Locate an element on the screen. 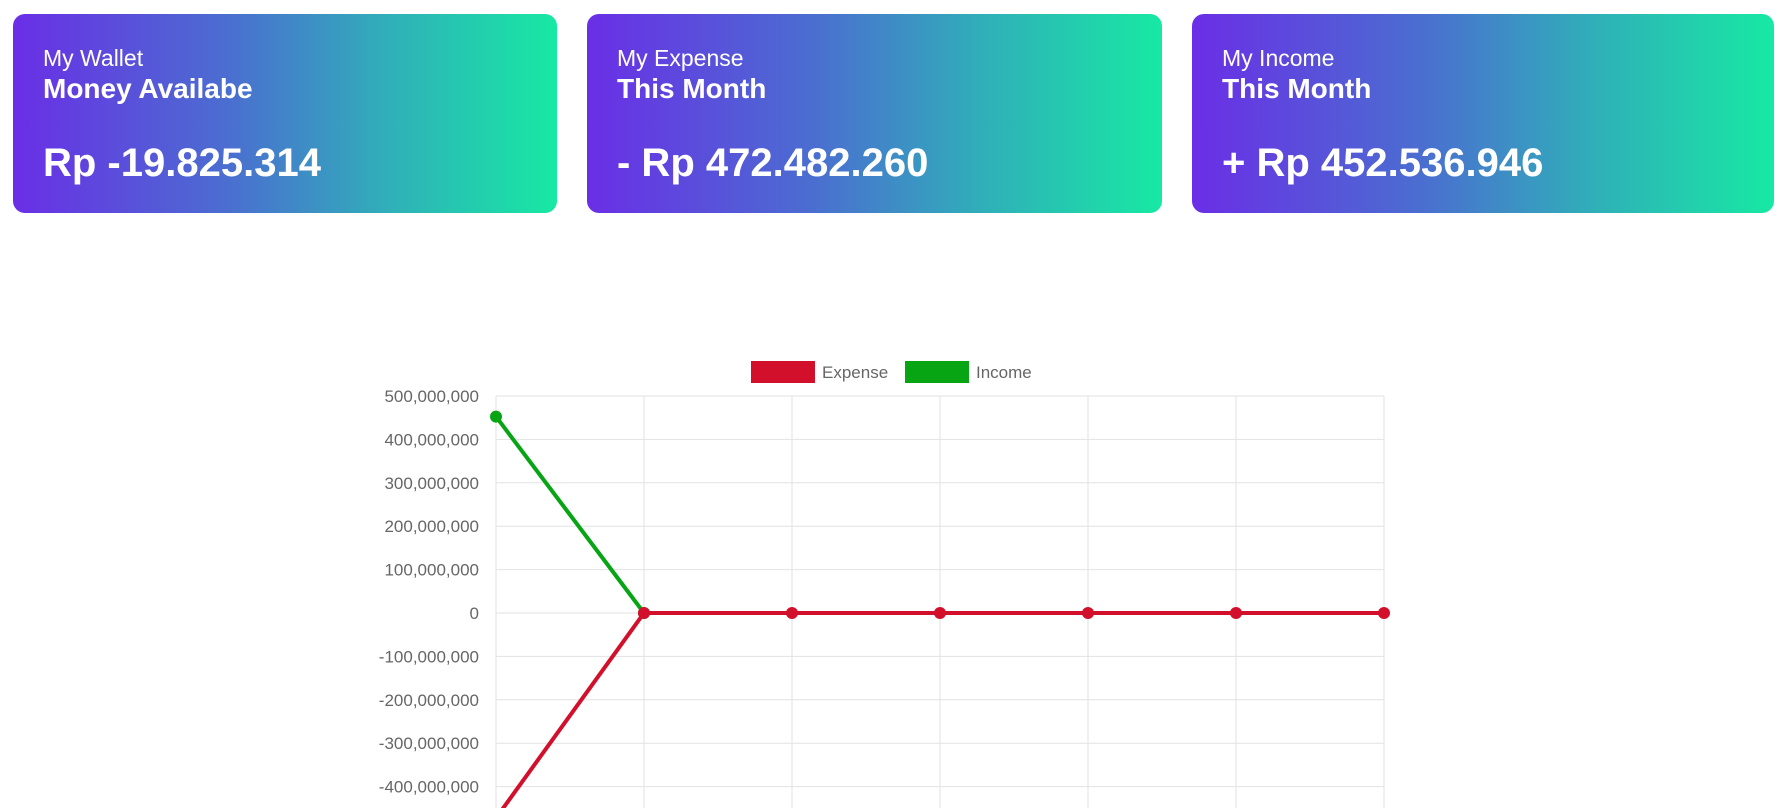  y-tick-label: 200,000,000 is located at coordinates (431, 526).